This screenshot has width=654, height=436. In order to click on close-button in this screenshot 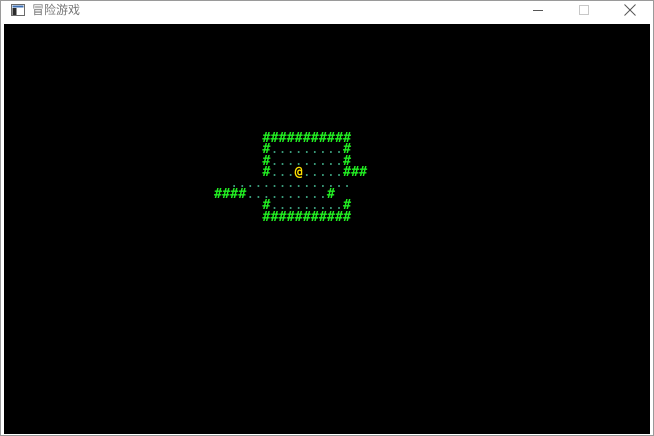, I will do `click(630, 11)`.